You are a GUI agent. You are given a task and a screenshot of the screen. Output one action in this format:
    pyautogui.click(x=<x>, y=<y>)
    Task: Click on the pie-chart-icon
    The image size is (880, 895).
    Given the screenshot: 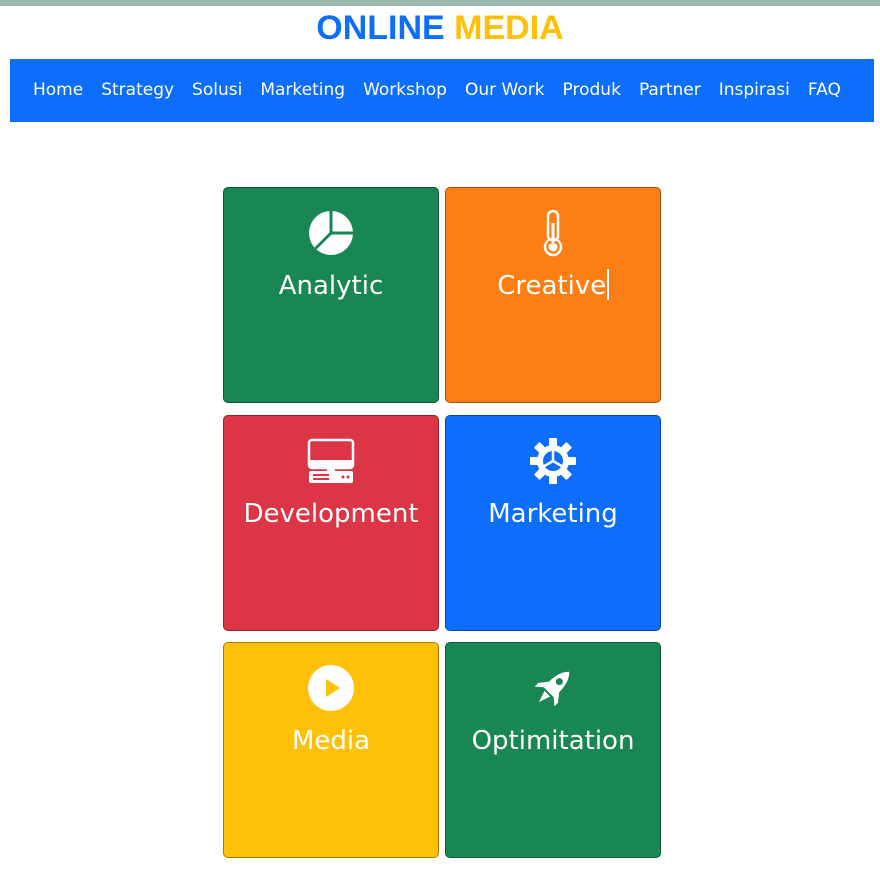 What is the action you would take?
    pyautogui.click(x=331, y=233)
    